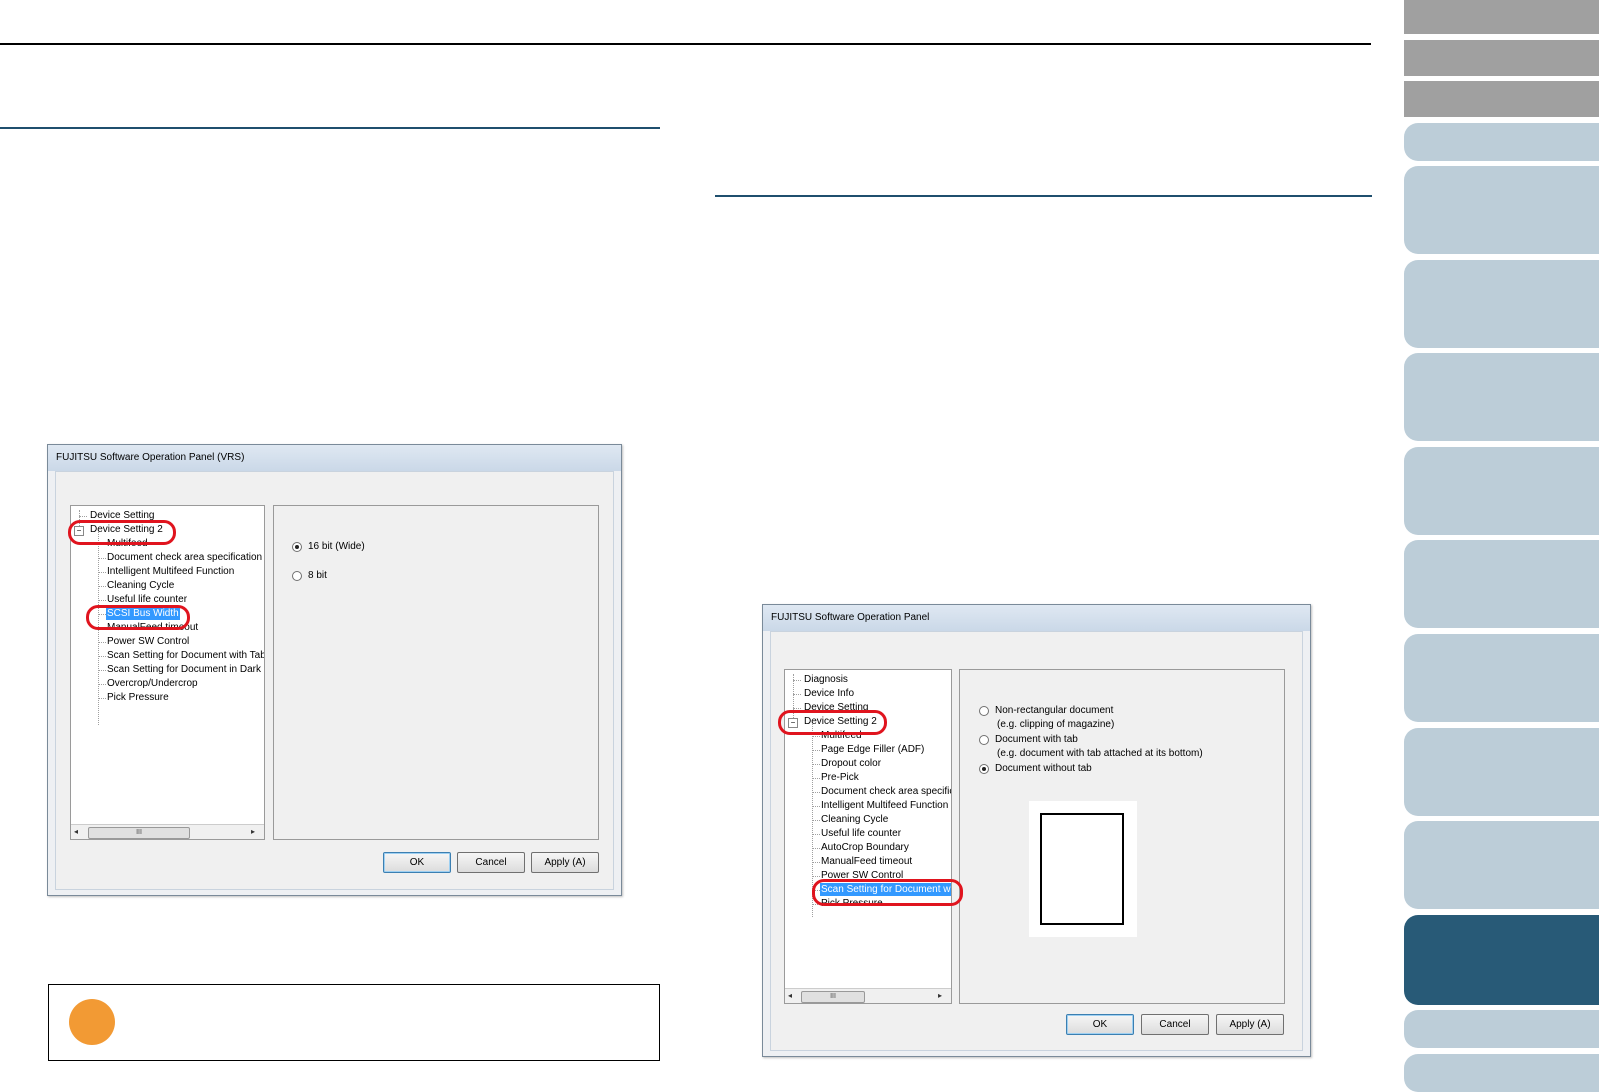  What do you see at coordinates (861, 833) in the screenshot?
I see `tree-item: Useful life counter` at bounding box center [861, 833].